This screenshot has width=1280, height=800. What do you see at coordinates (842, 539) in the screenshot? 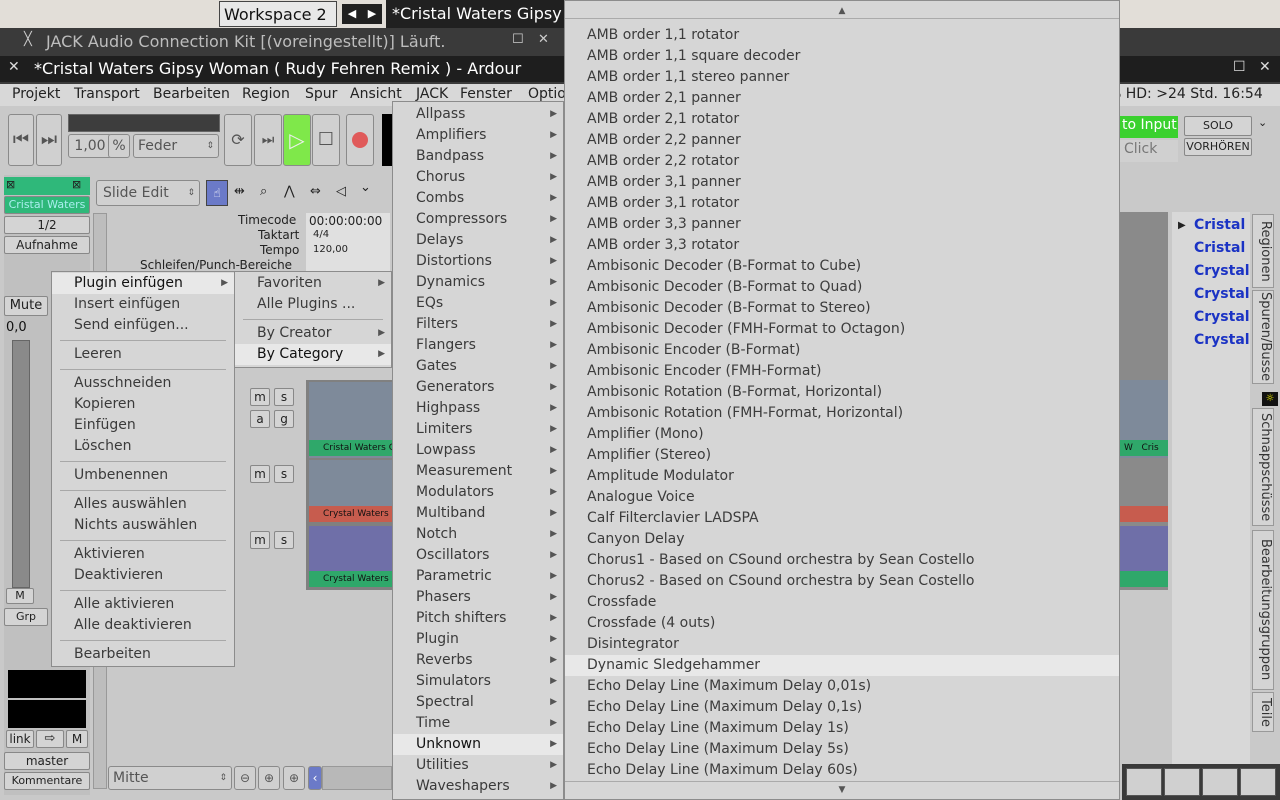
I see `plugin-item: Canyon Delay` at bounding box center [842, 539].